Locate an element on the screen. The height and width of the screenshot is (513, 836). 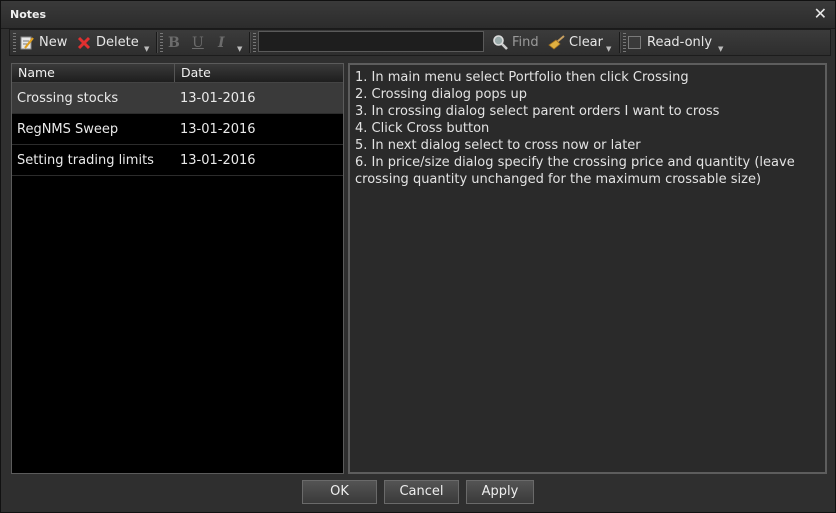
find-button: Find is located at coordinates (515, 42).